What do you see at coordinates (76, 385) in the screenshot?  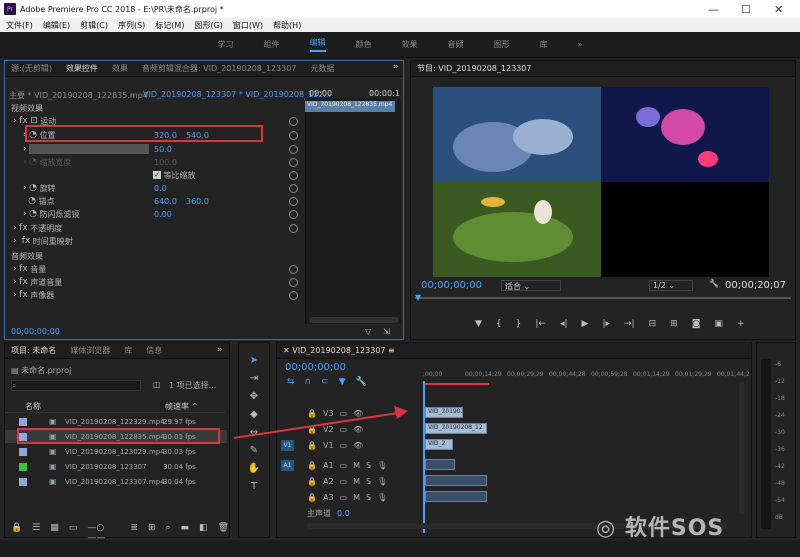 I see `project-search-input: ⌕` at bounding box center [76, 385].